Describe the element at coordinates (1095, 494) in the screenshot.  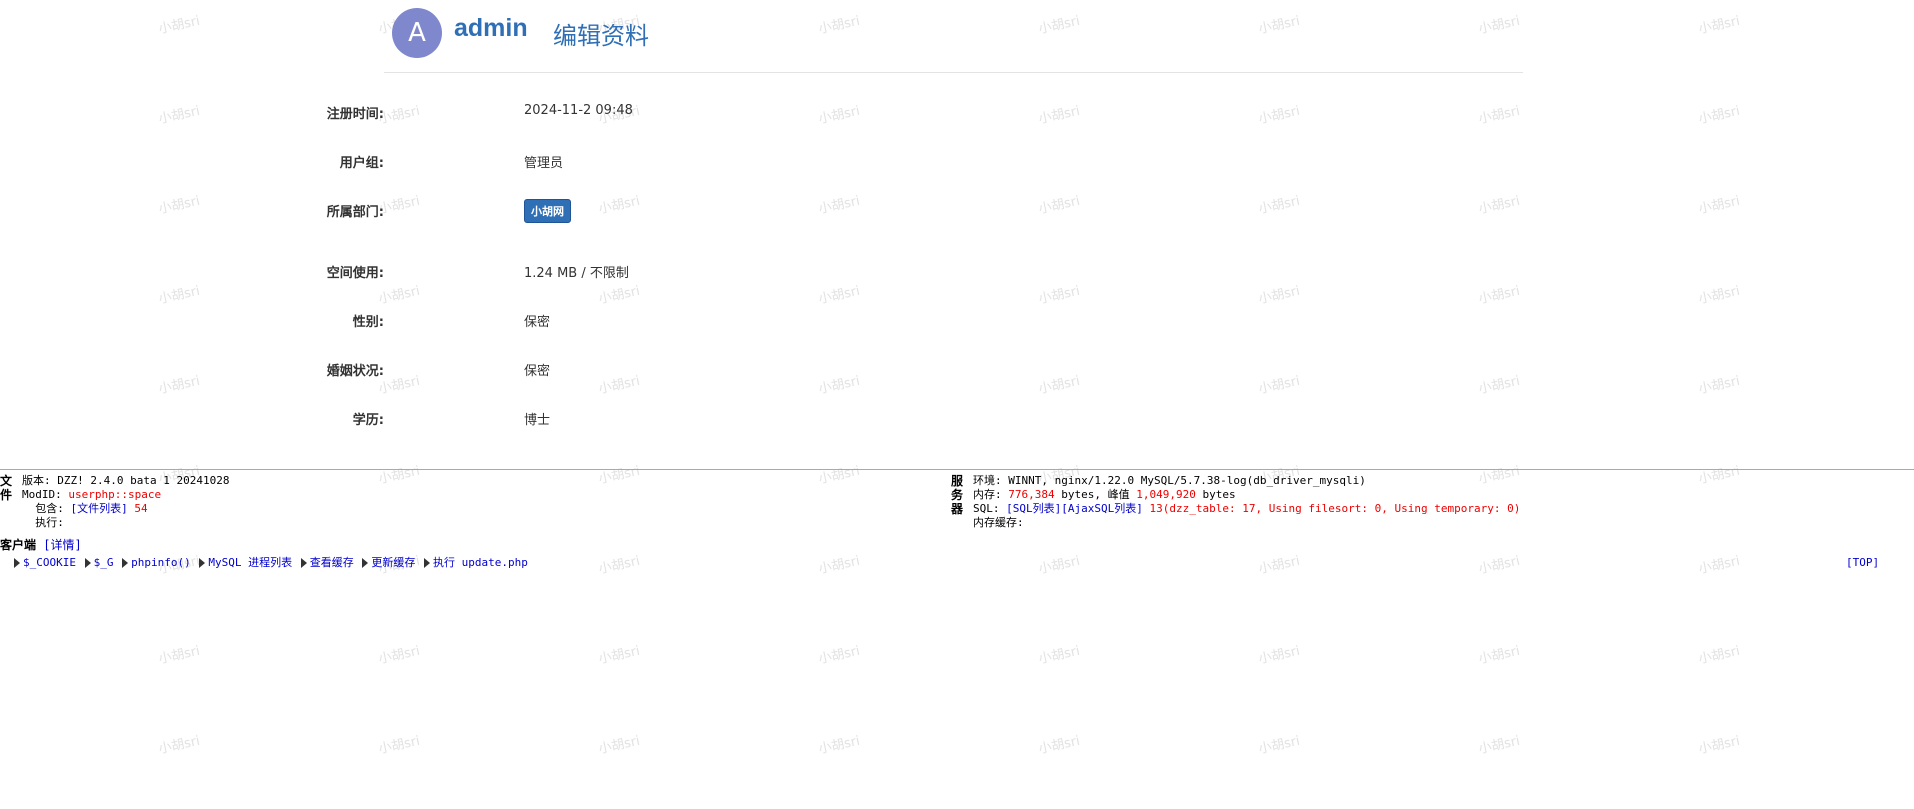
I see `mem-unit: bytes, 峰值` at that location.